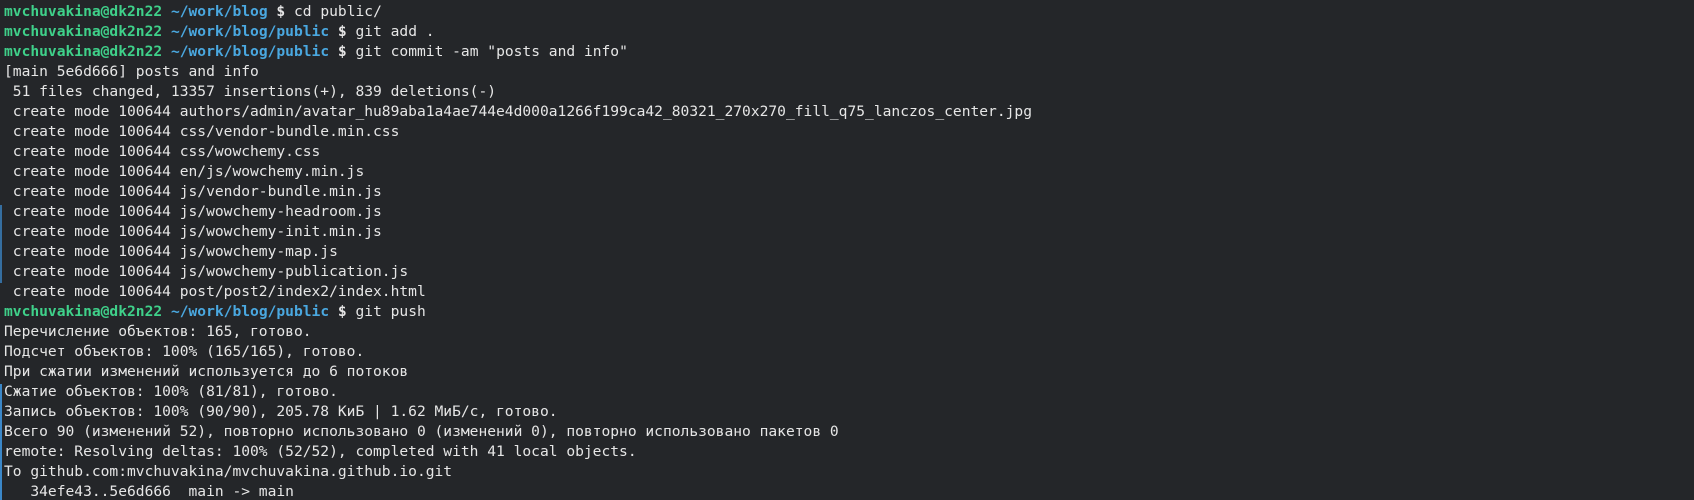 This screenshot has width=1694, height=500. I want to click on command-text: git add ., so click(395, 31).